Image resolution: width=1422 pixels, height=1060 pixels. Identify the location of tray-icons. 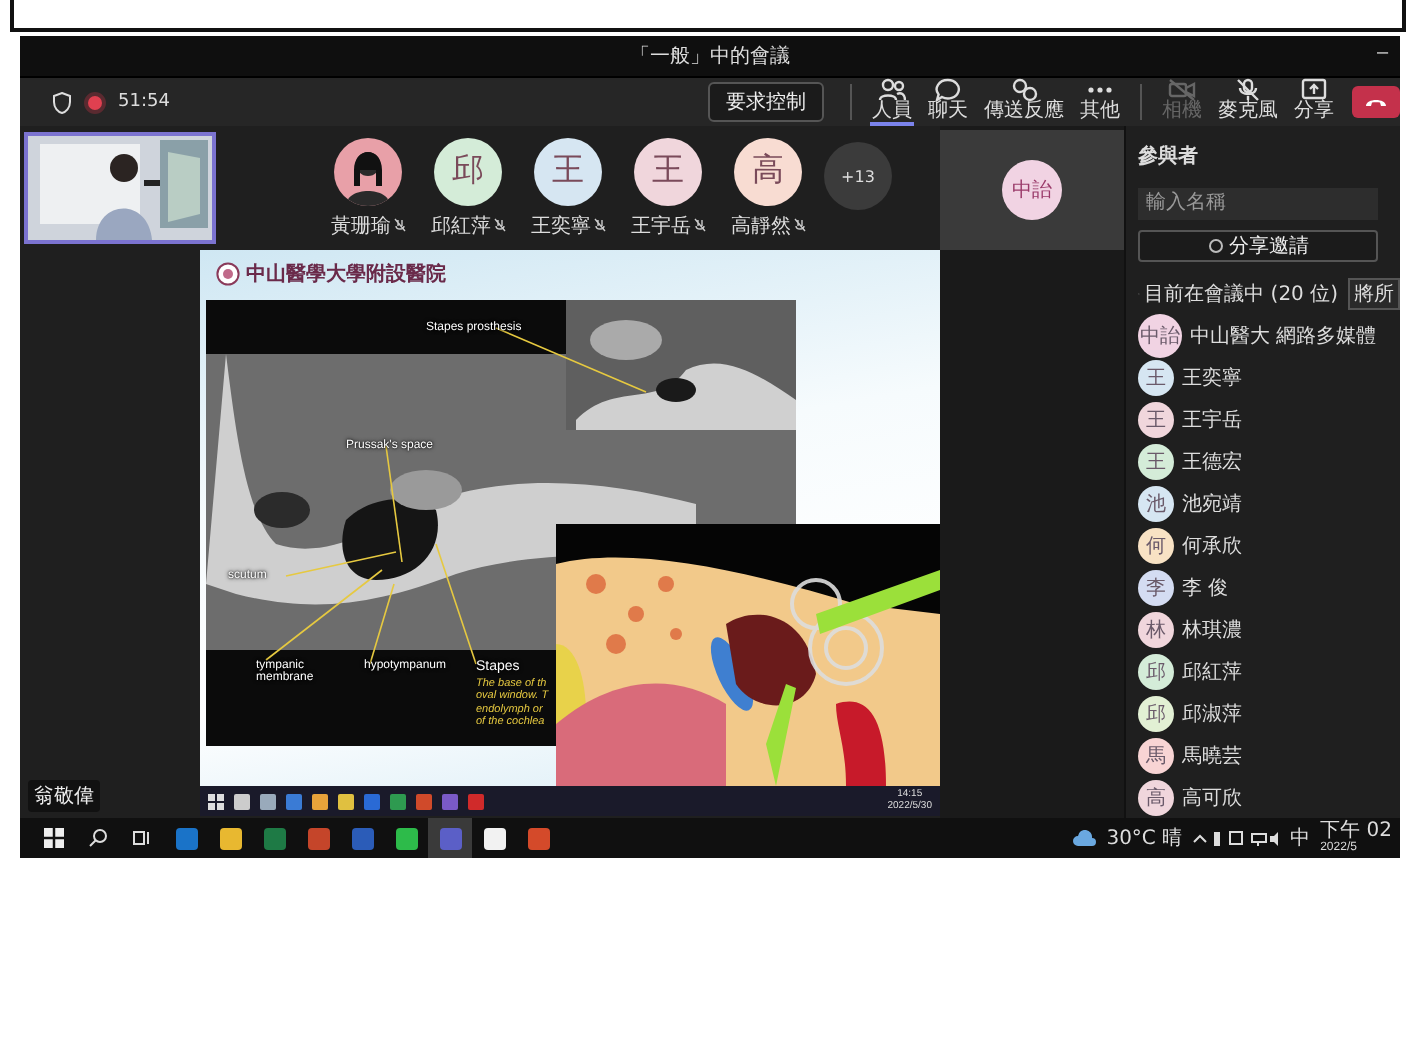
(1236, 838).